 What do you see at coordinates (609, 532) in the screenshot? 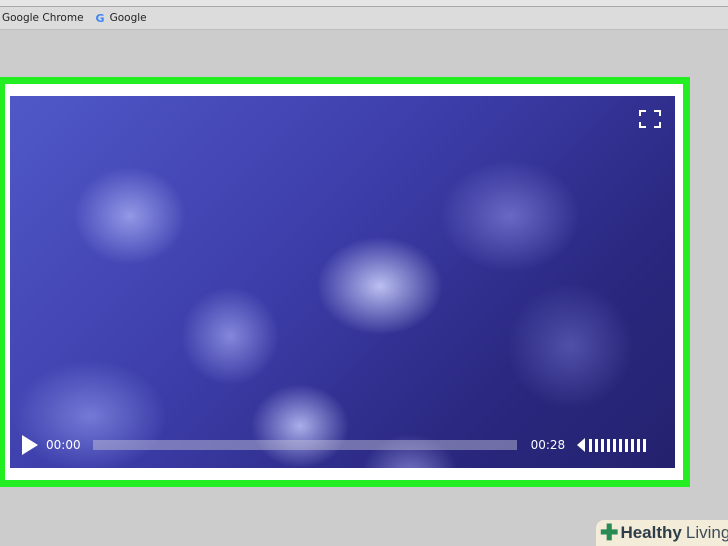
I see `cross-icon: ✚` at bounding box center [609, 532].